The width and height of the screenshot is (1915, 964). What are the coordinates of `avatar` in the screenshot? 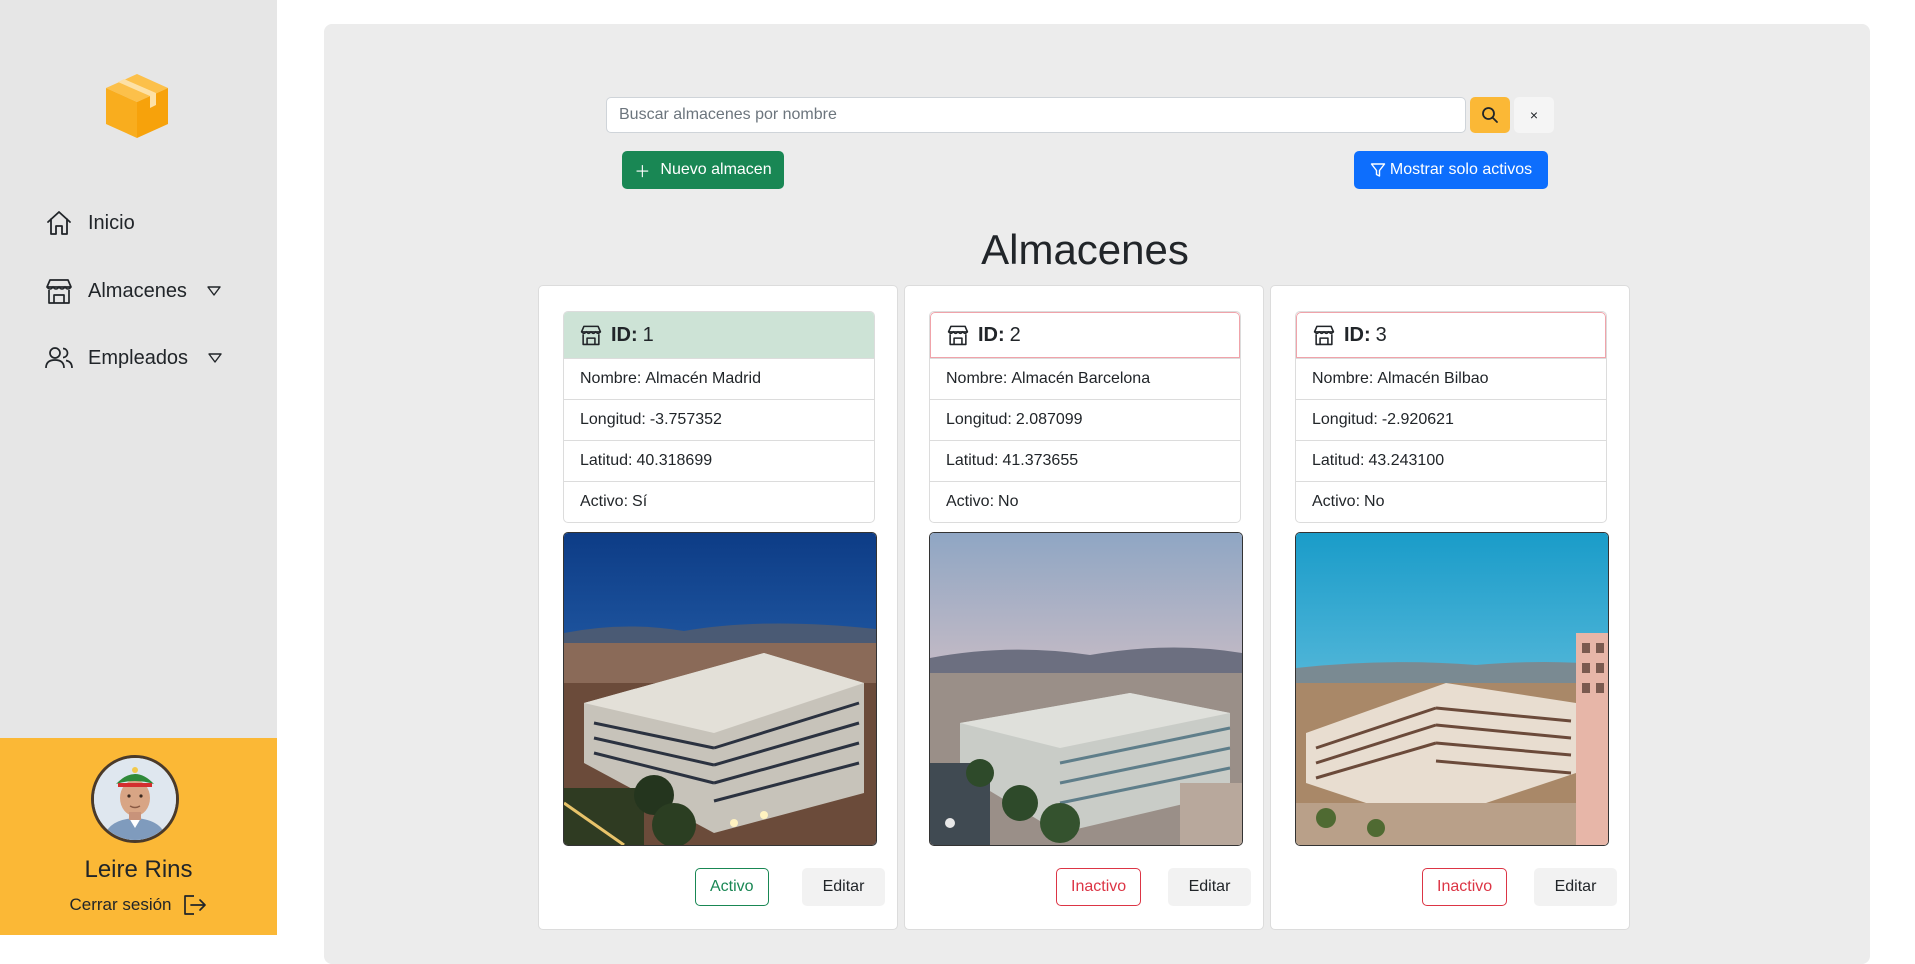 It's located at (135, 799).